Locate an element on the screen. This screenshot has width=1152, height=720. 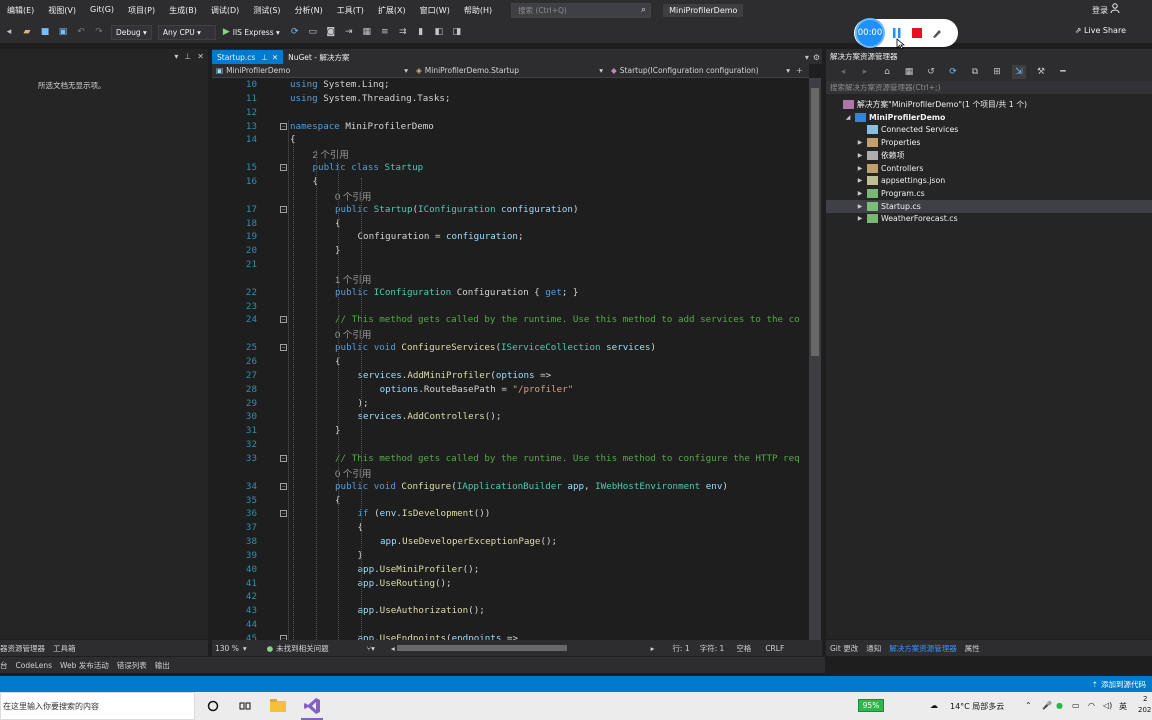
task-view-icon is located at coordinates (245, 707).